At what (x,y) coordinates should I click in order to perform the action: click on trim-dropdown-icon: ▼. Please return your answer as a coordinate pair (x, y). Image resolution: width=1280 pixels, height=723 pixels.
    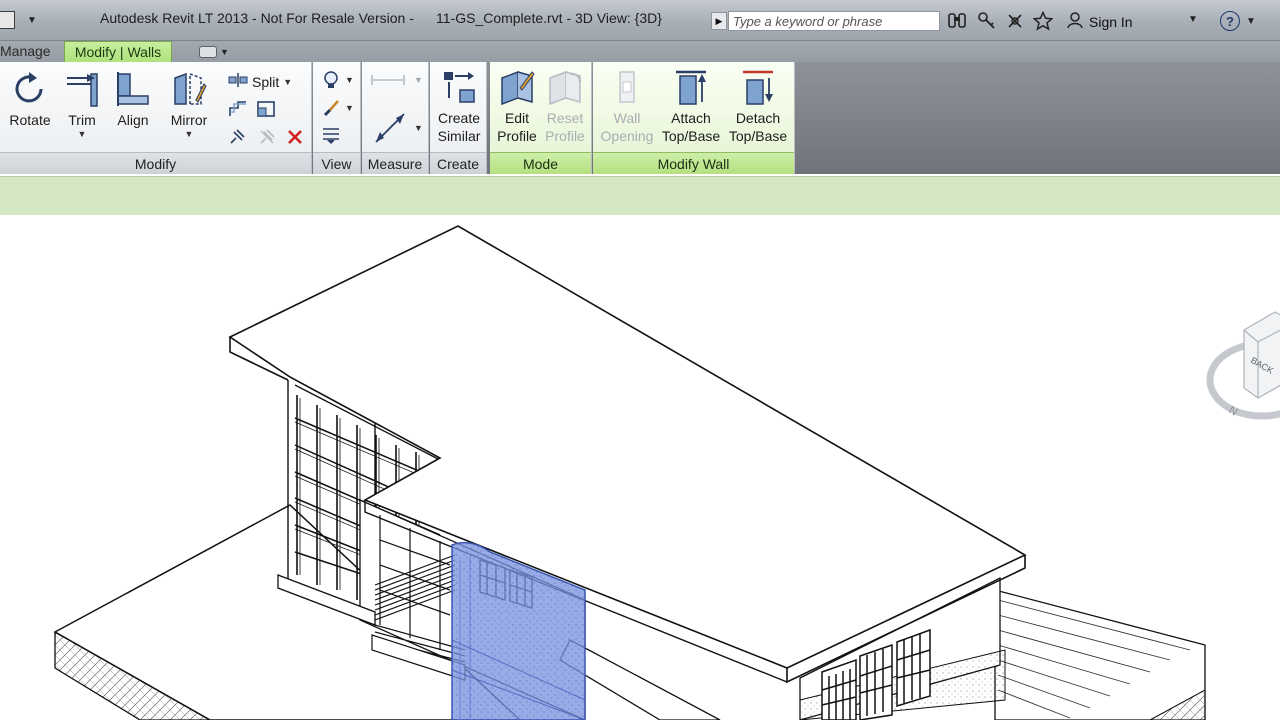
    Looking at the image, I should click on (82, 134).